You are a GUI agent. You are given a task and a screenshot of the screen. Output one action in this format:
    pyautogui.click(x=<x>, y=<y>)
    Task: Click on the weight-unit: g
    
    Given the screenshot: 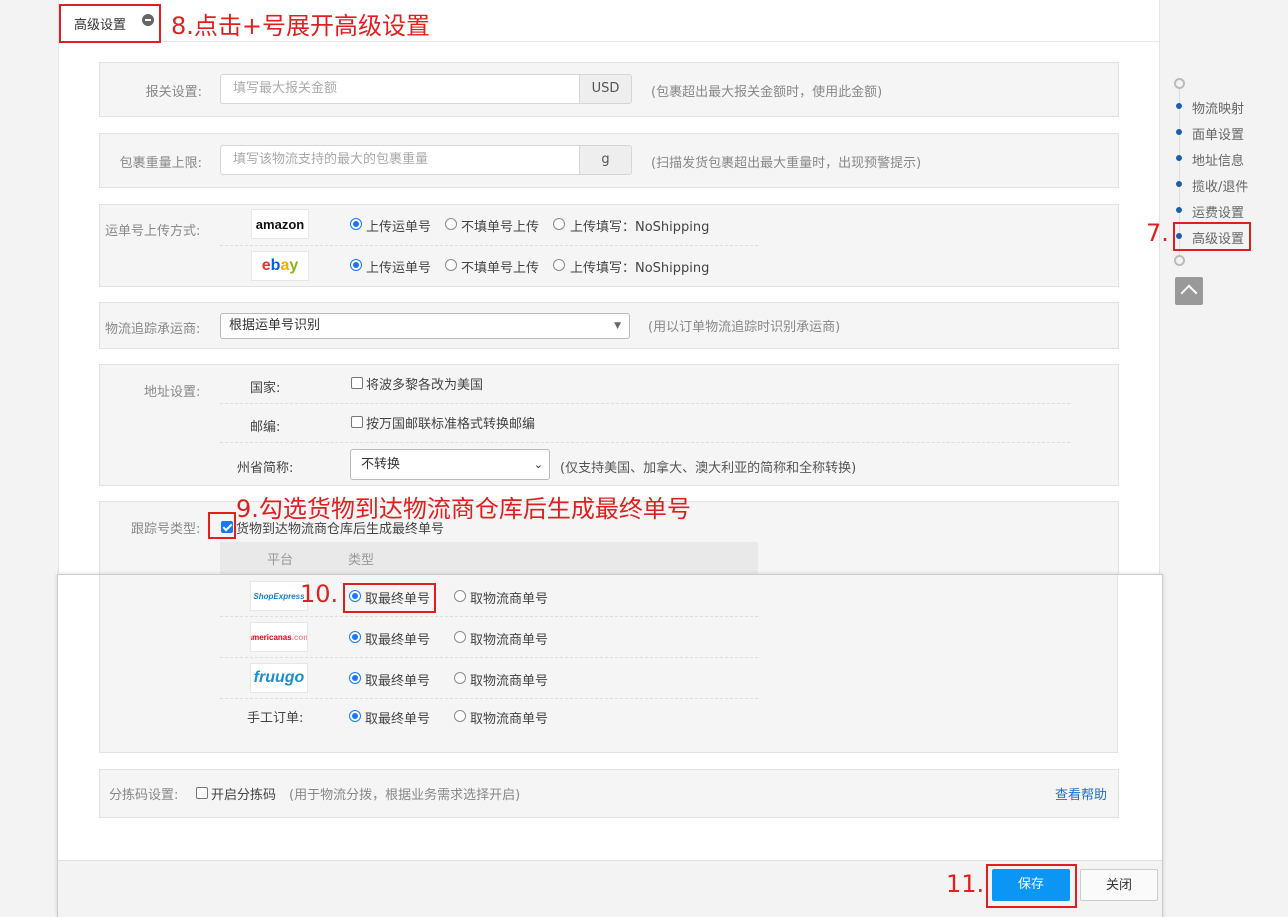 What is the action you would take?
    pyautogui.click(x=606, y=160)
    